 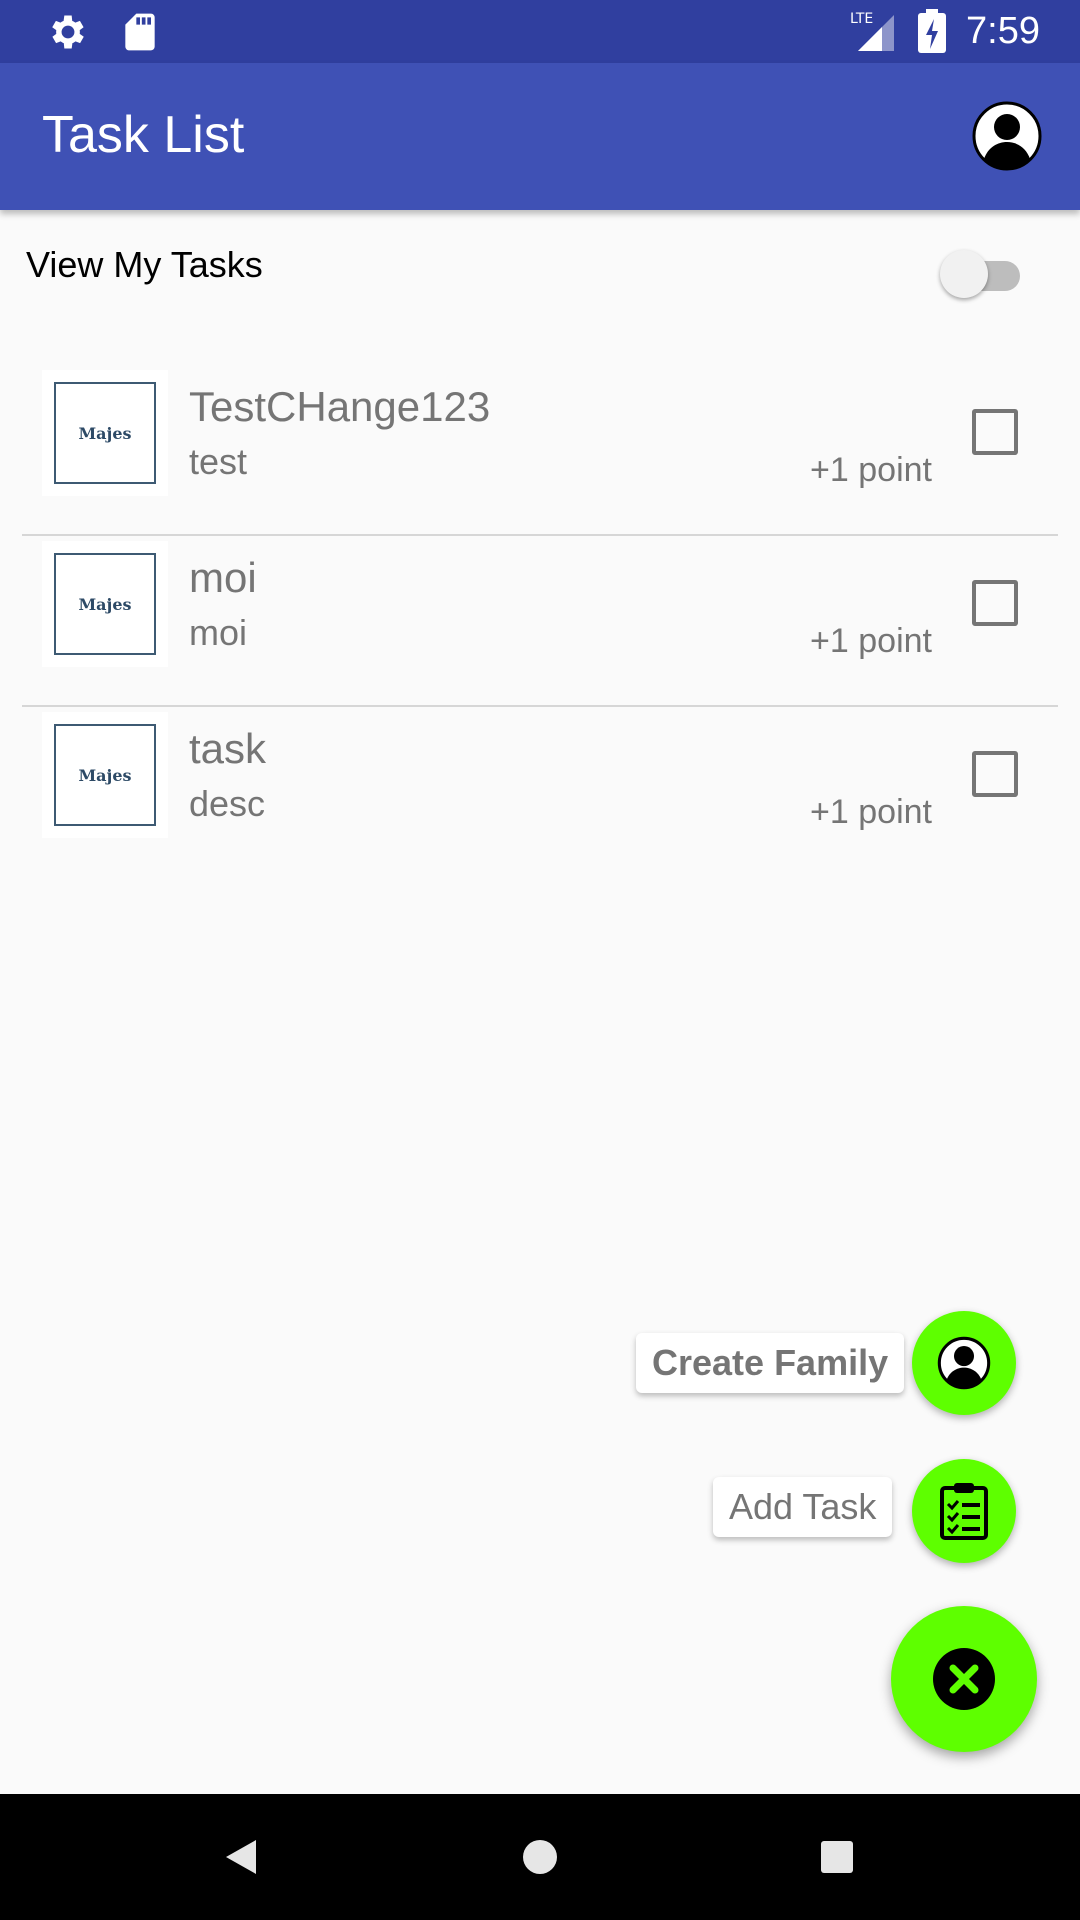 What do you see at coordinates (227, 803) in the screenshot?
I see `task-description: desc` at bounding box center [227, 803].